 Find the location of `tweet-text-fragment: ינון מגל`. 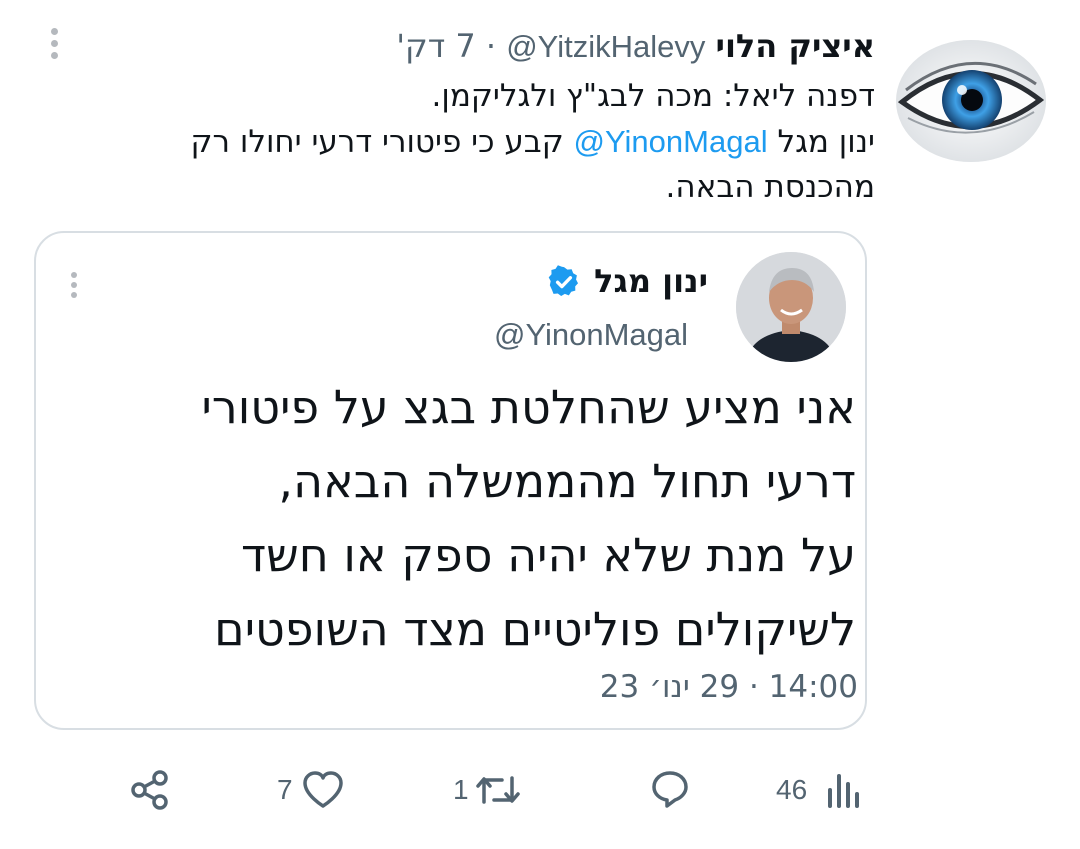

tweet-text-fragment: ינון מגל is located at coordinates (821, 142).